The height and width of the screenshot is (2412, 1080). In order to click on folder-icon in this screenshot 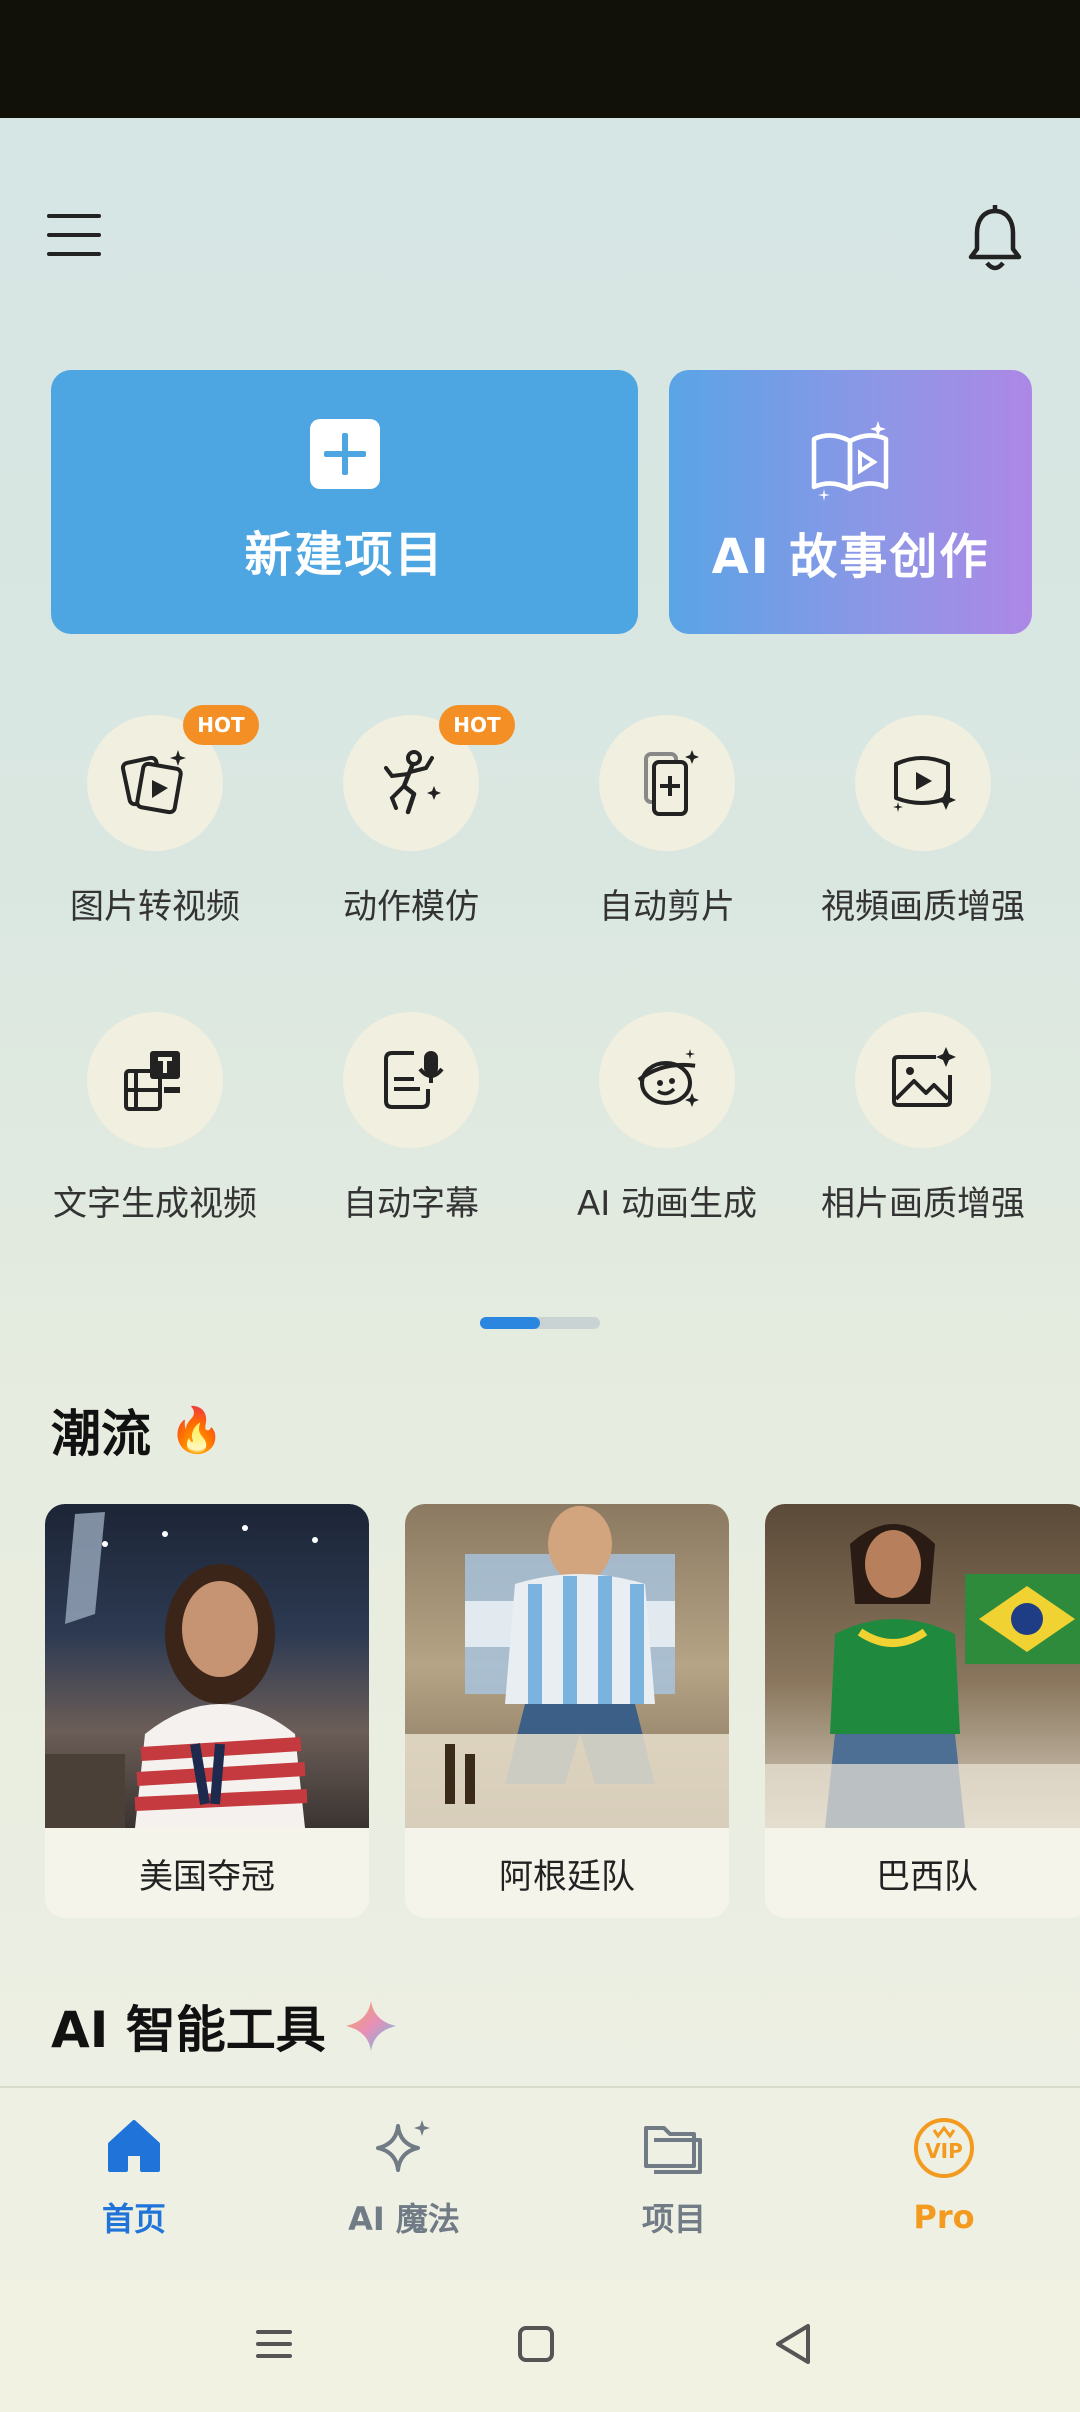, I will do `click(673, 2150)`.